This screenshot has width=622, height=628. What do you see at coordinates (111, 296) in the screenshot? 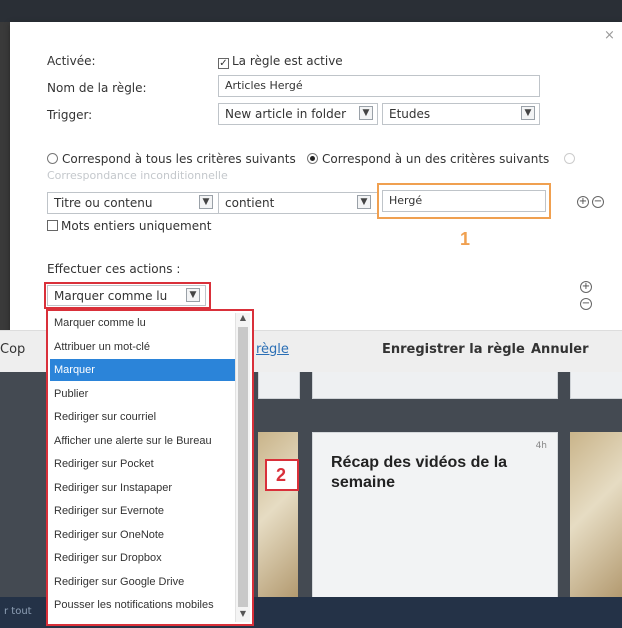
I see `action-select-value: Marquer comme lu` at bounding box center [111, 296].